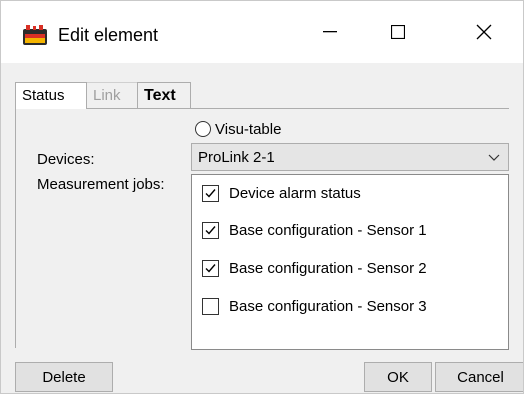  I want to click on ok-button: OK, so click(398, 377).